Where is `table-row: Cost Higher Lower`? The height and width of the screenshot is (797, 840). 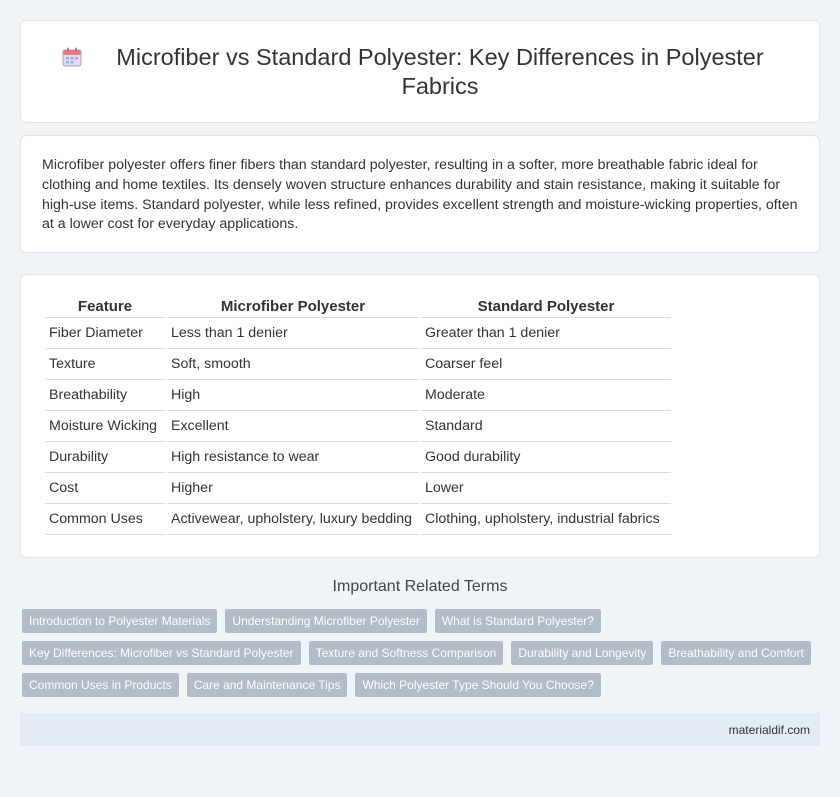 table-row: Cost Higher Lower is located at coordinates (358, 488).